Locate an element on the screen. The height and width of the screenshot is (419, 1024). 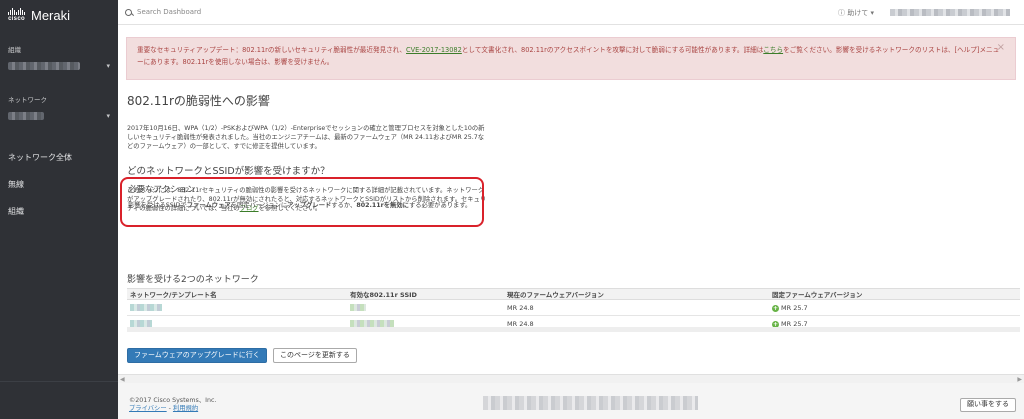
search-bar: Search Dashboard is located at coordinates (163, 12).